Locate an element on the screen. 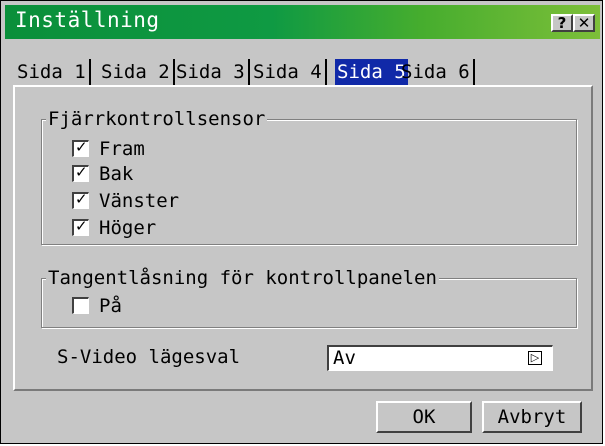 This screenshot has width=605, height=446. tab-label: Sida 4 is located at coordinates (287, 72).